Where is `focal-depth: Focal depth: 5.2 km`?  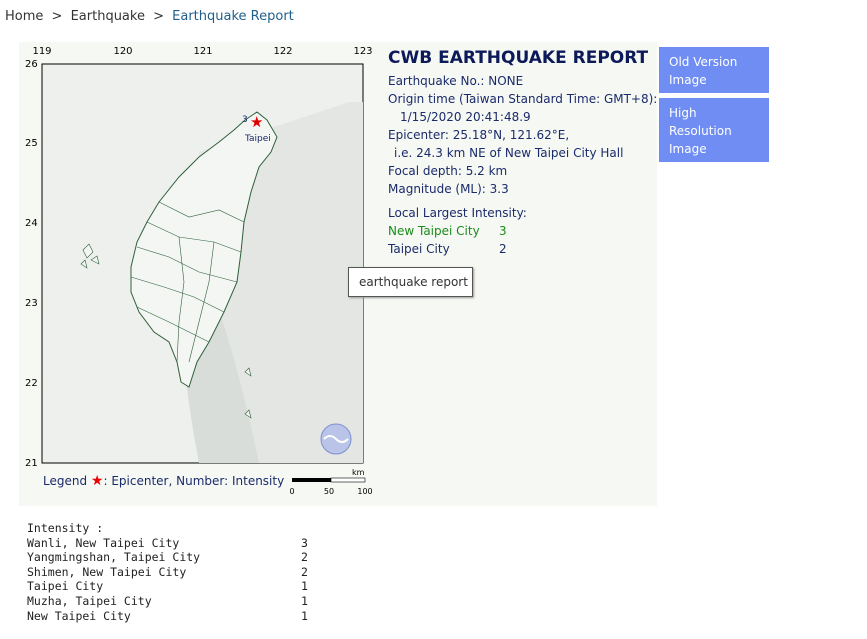
focal-depth: Focal depth: 5.2 km is located at coordinates (448, 171).